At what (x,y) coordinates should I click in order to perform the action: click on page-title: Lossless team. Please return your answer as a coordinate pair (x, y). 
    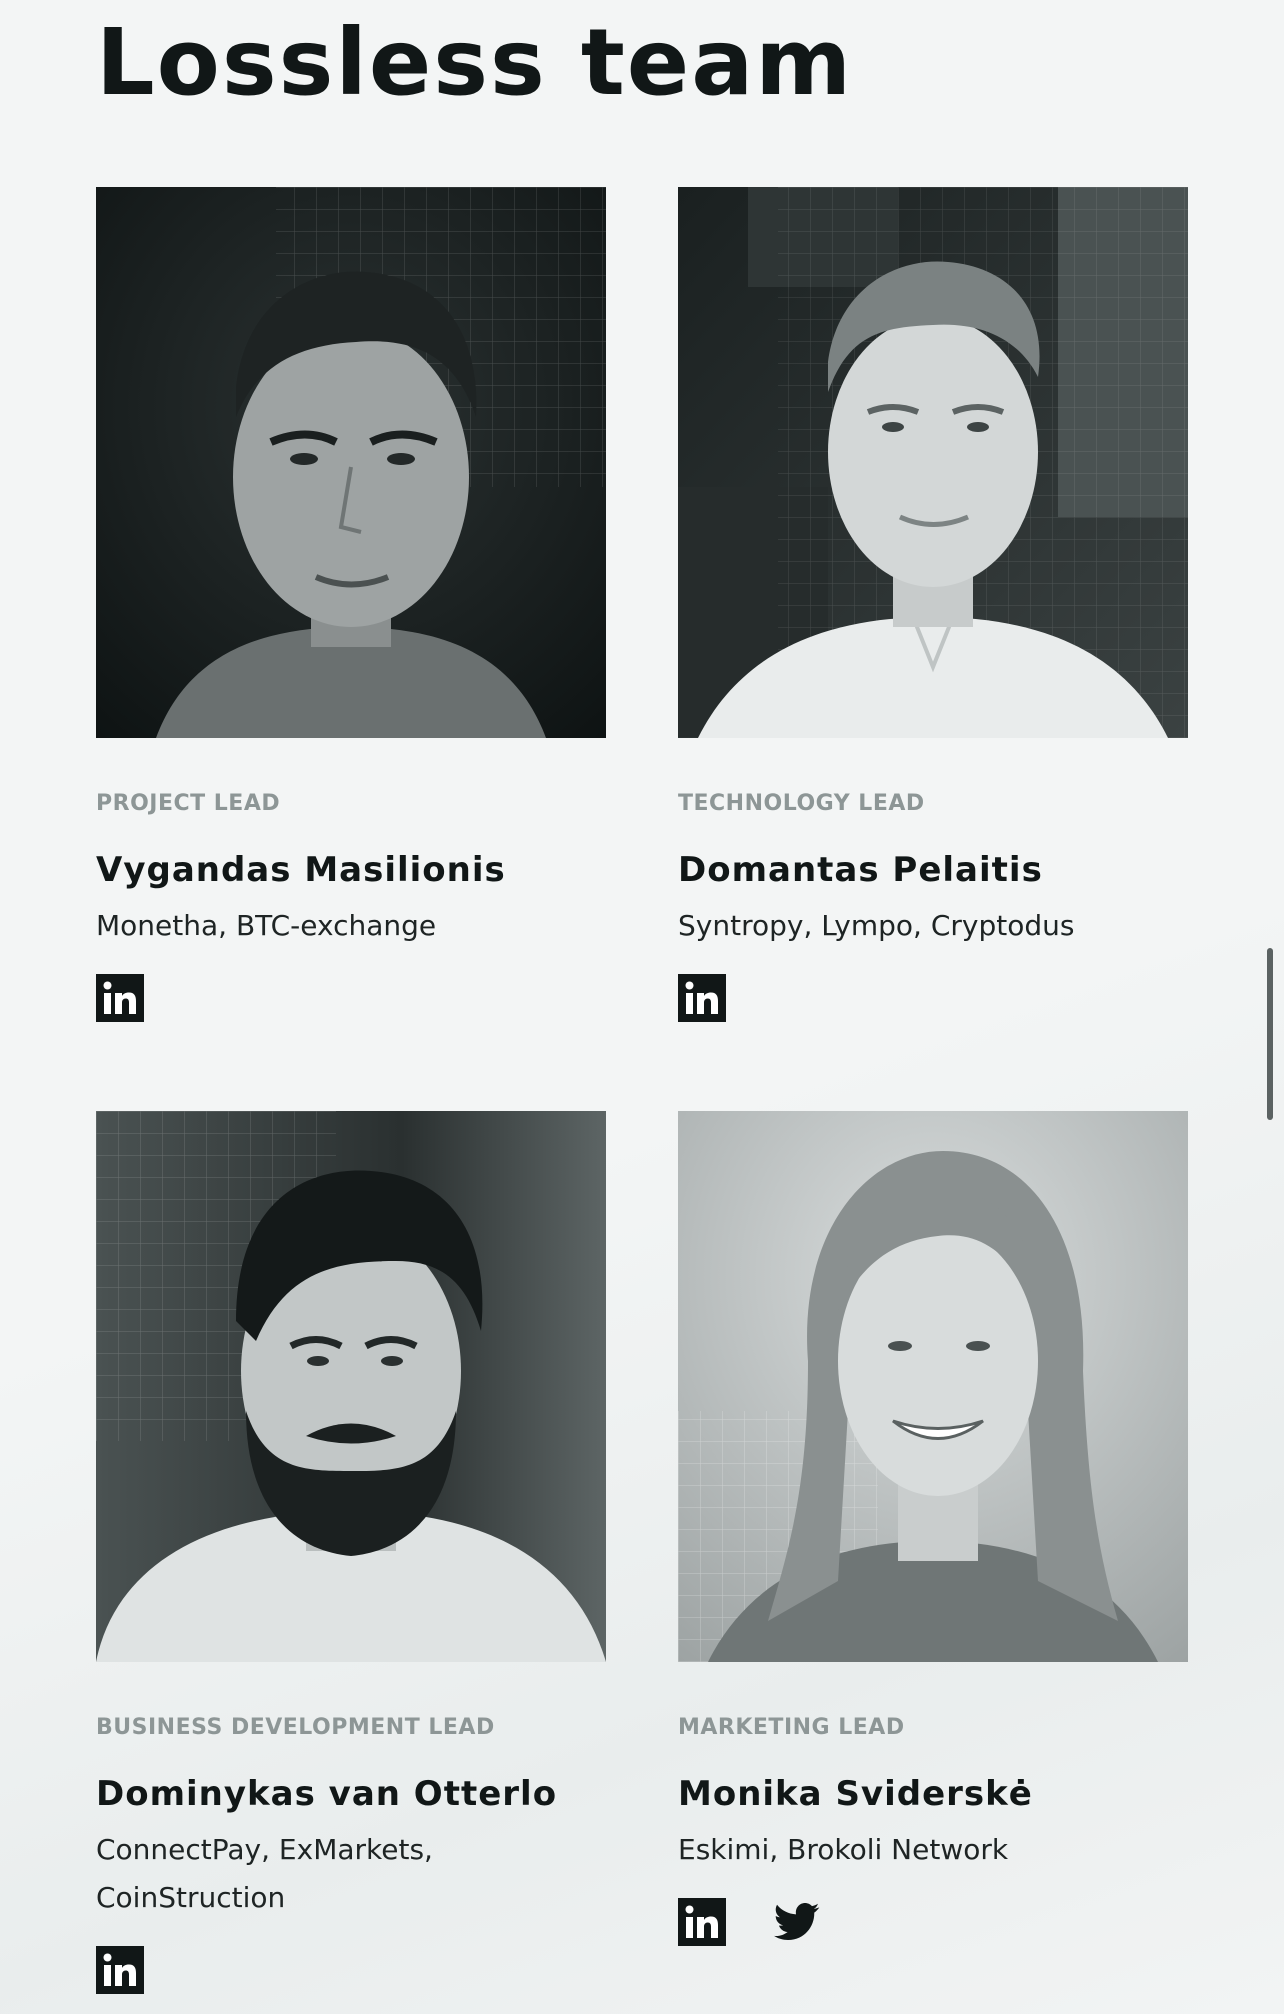
    Looking at the image, I should click on (475, 62).